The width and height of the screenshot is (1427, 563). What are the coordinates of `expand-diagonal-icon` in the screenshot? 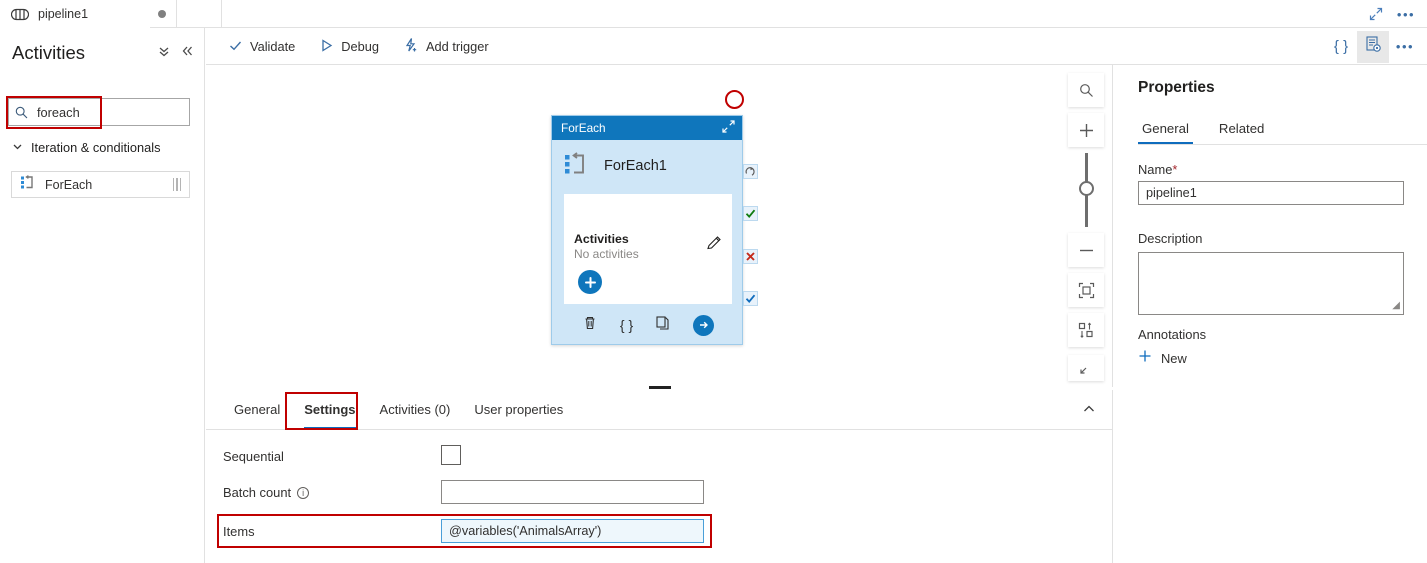 It's located at (1376, 14).